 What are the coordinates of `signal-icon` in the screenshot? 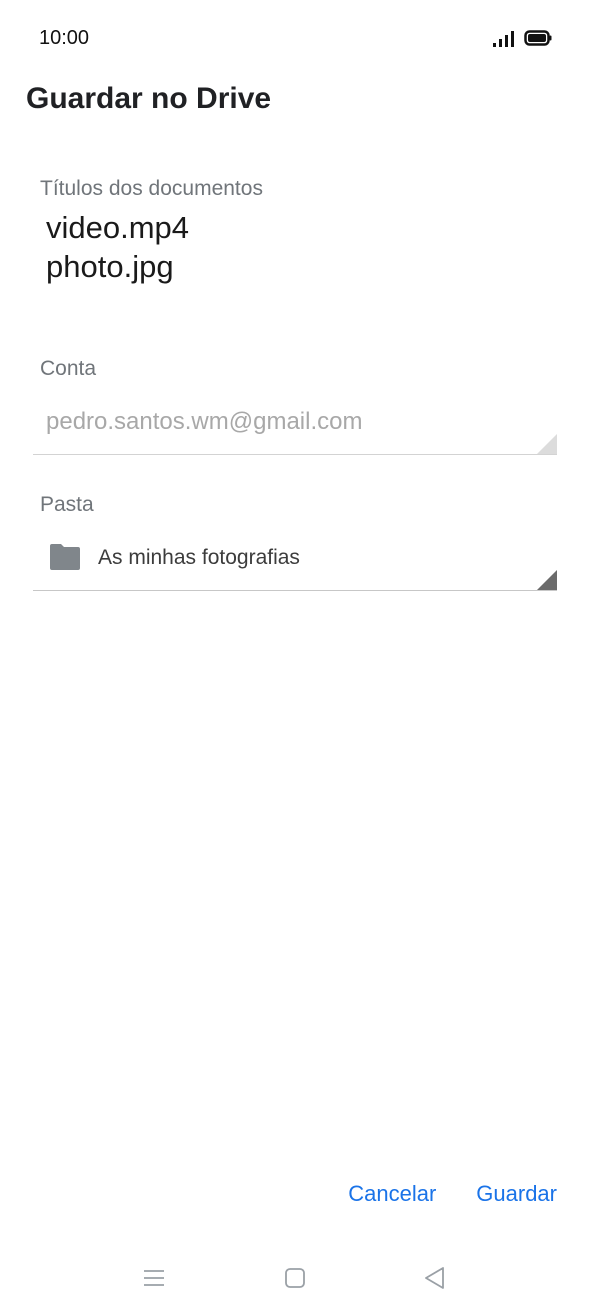 It's located at (503, 39).